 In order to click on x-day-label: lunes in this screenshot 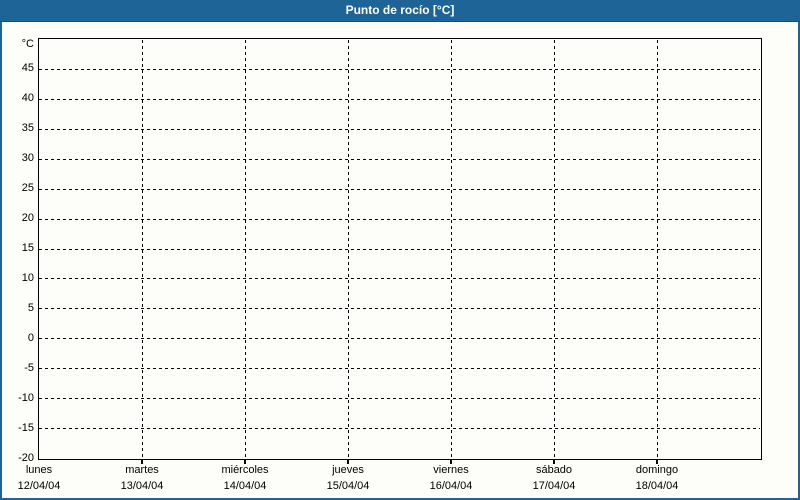, I will do `click(39, 470)`.